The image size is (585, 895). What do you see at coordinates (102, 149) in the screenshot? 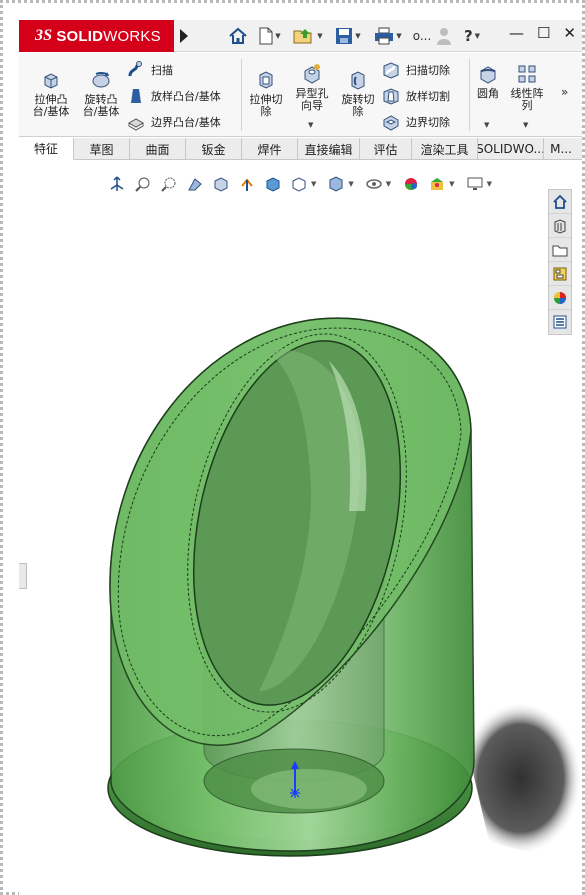
I see `tab-sketch: 草图` at bounding box center [102, 149].